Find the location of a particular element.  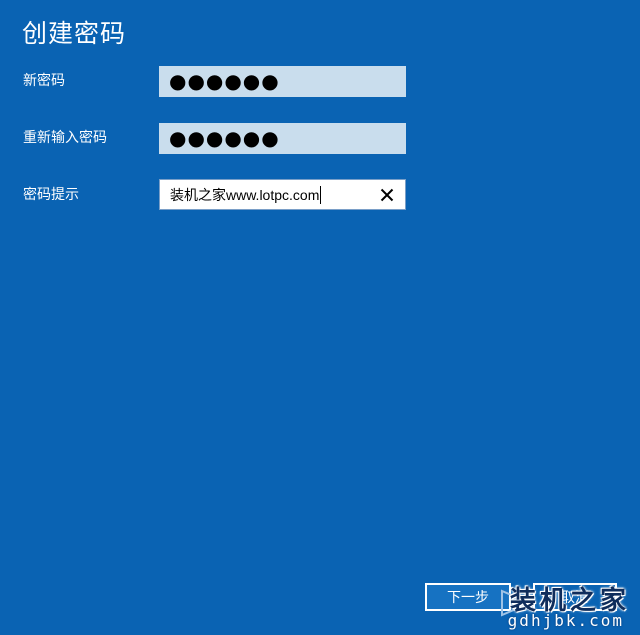

new-password-value: ●●●●●● is located at coordinates (224, 80).